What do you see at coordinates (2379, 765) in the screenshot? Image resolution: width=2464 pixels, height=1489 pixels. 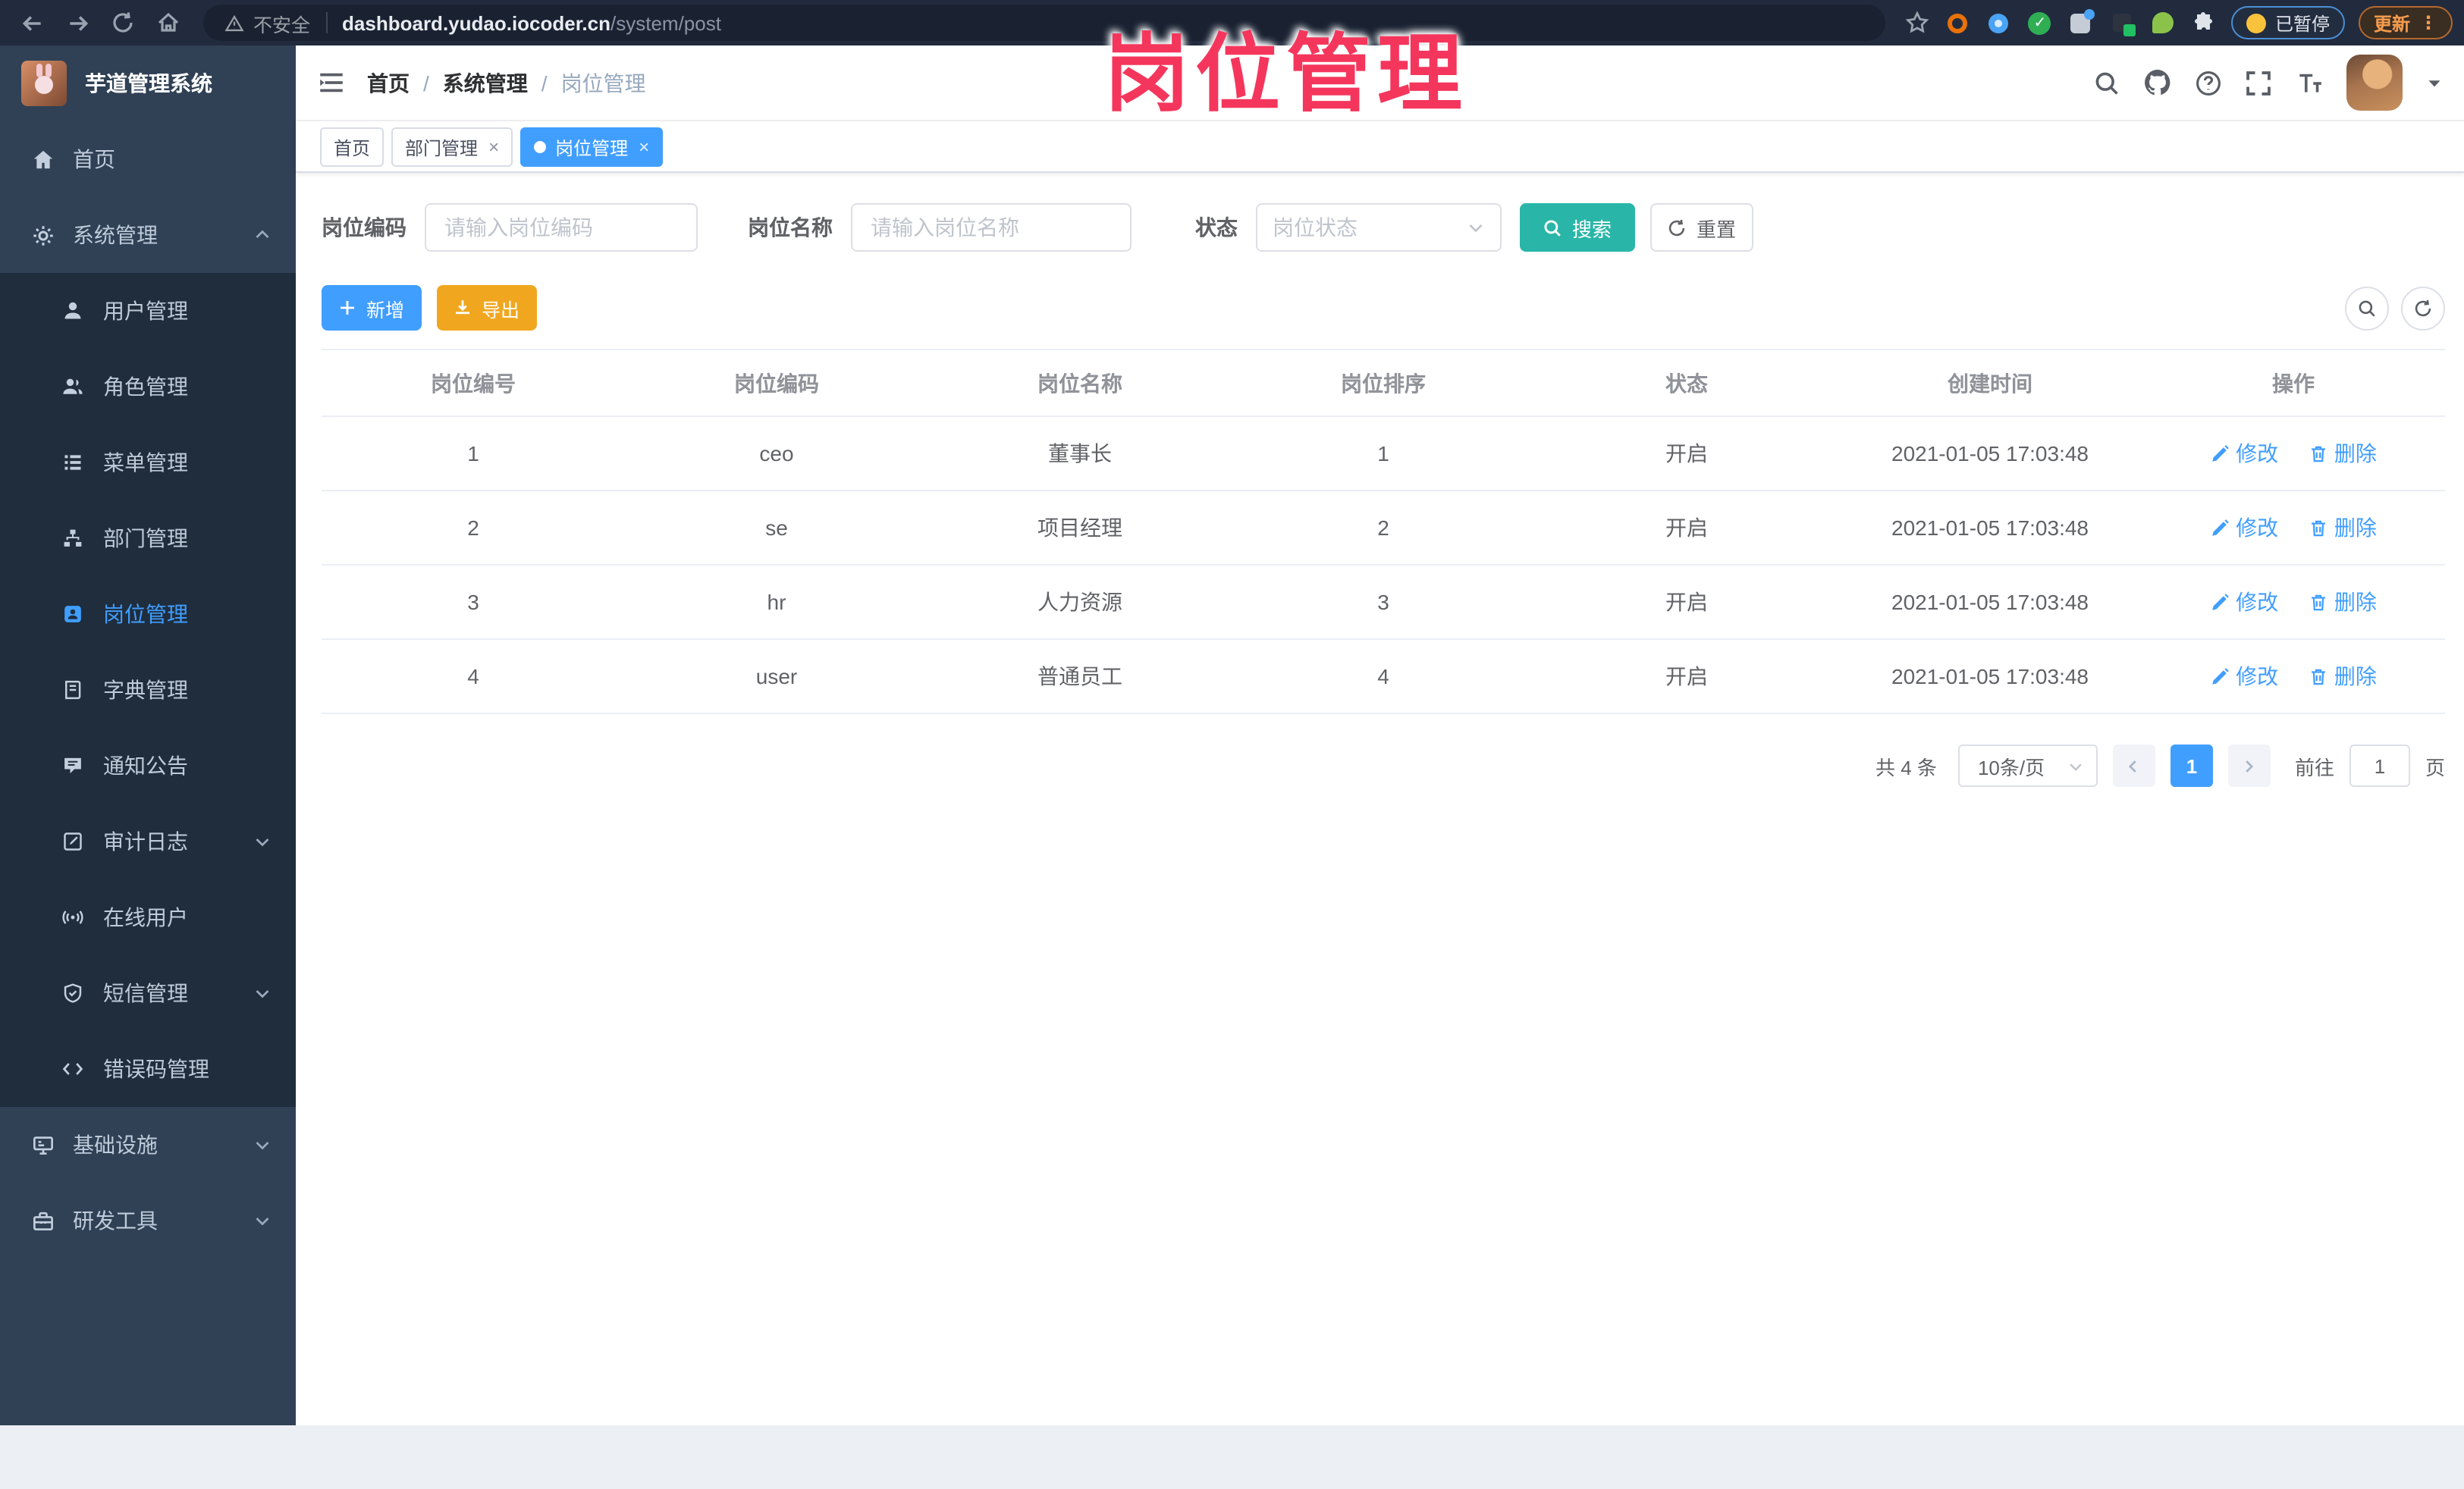 I see `page-jump-input` at bounding box center [2379, 765].